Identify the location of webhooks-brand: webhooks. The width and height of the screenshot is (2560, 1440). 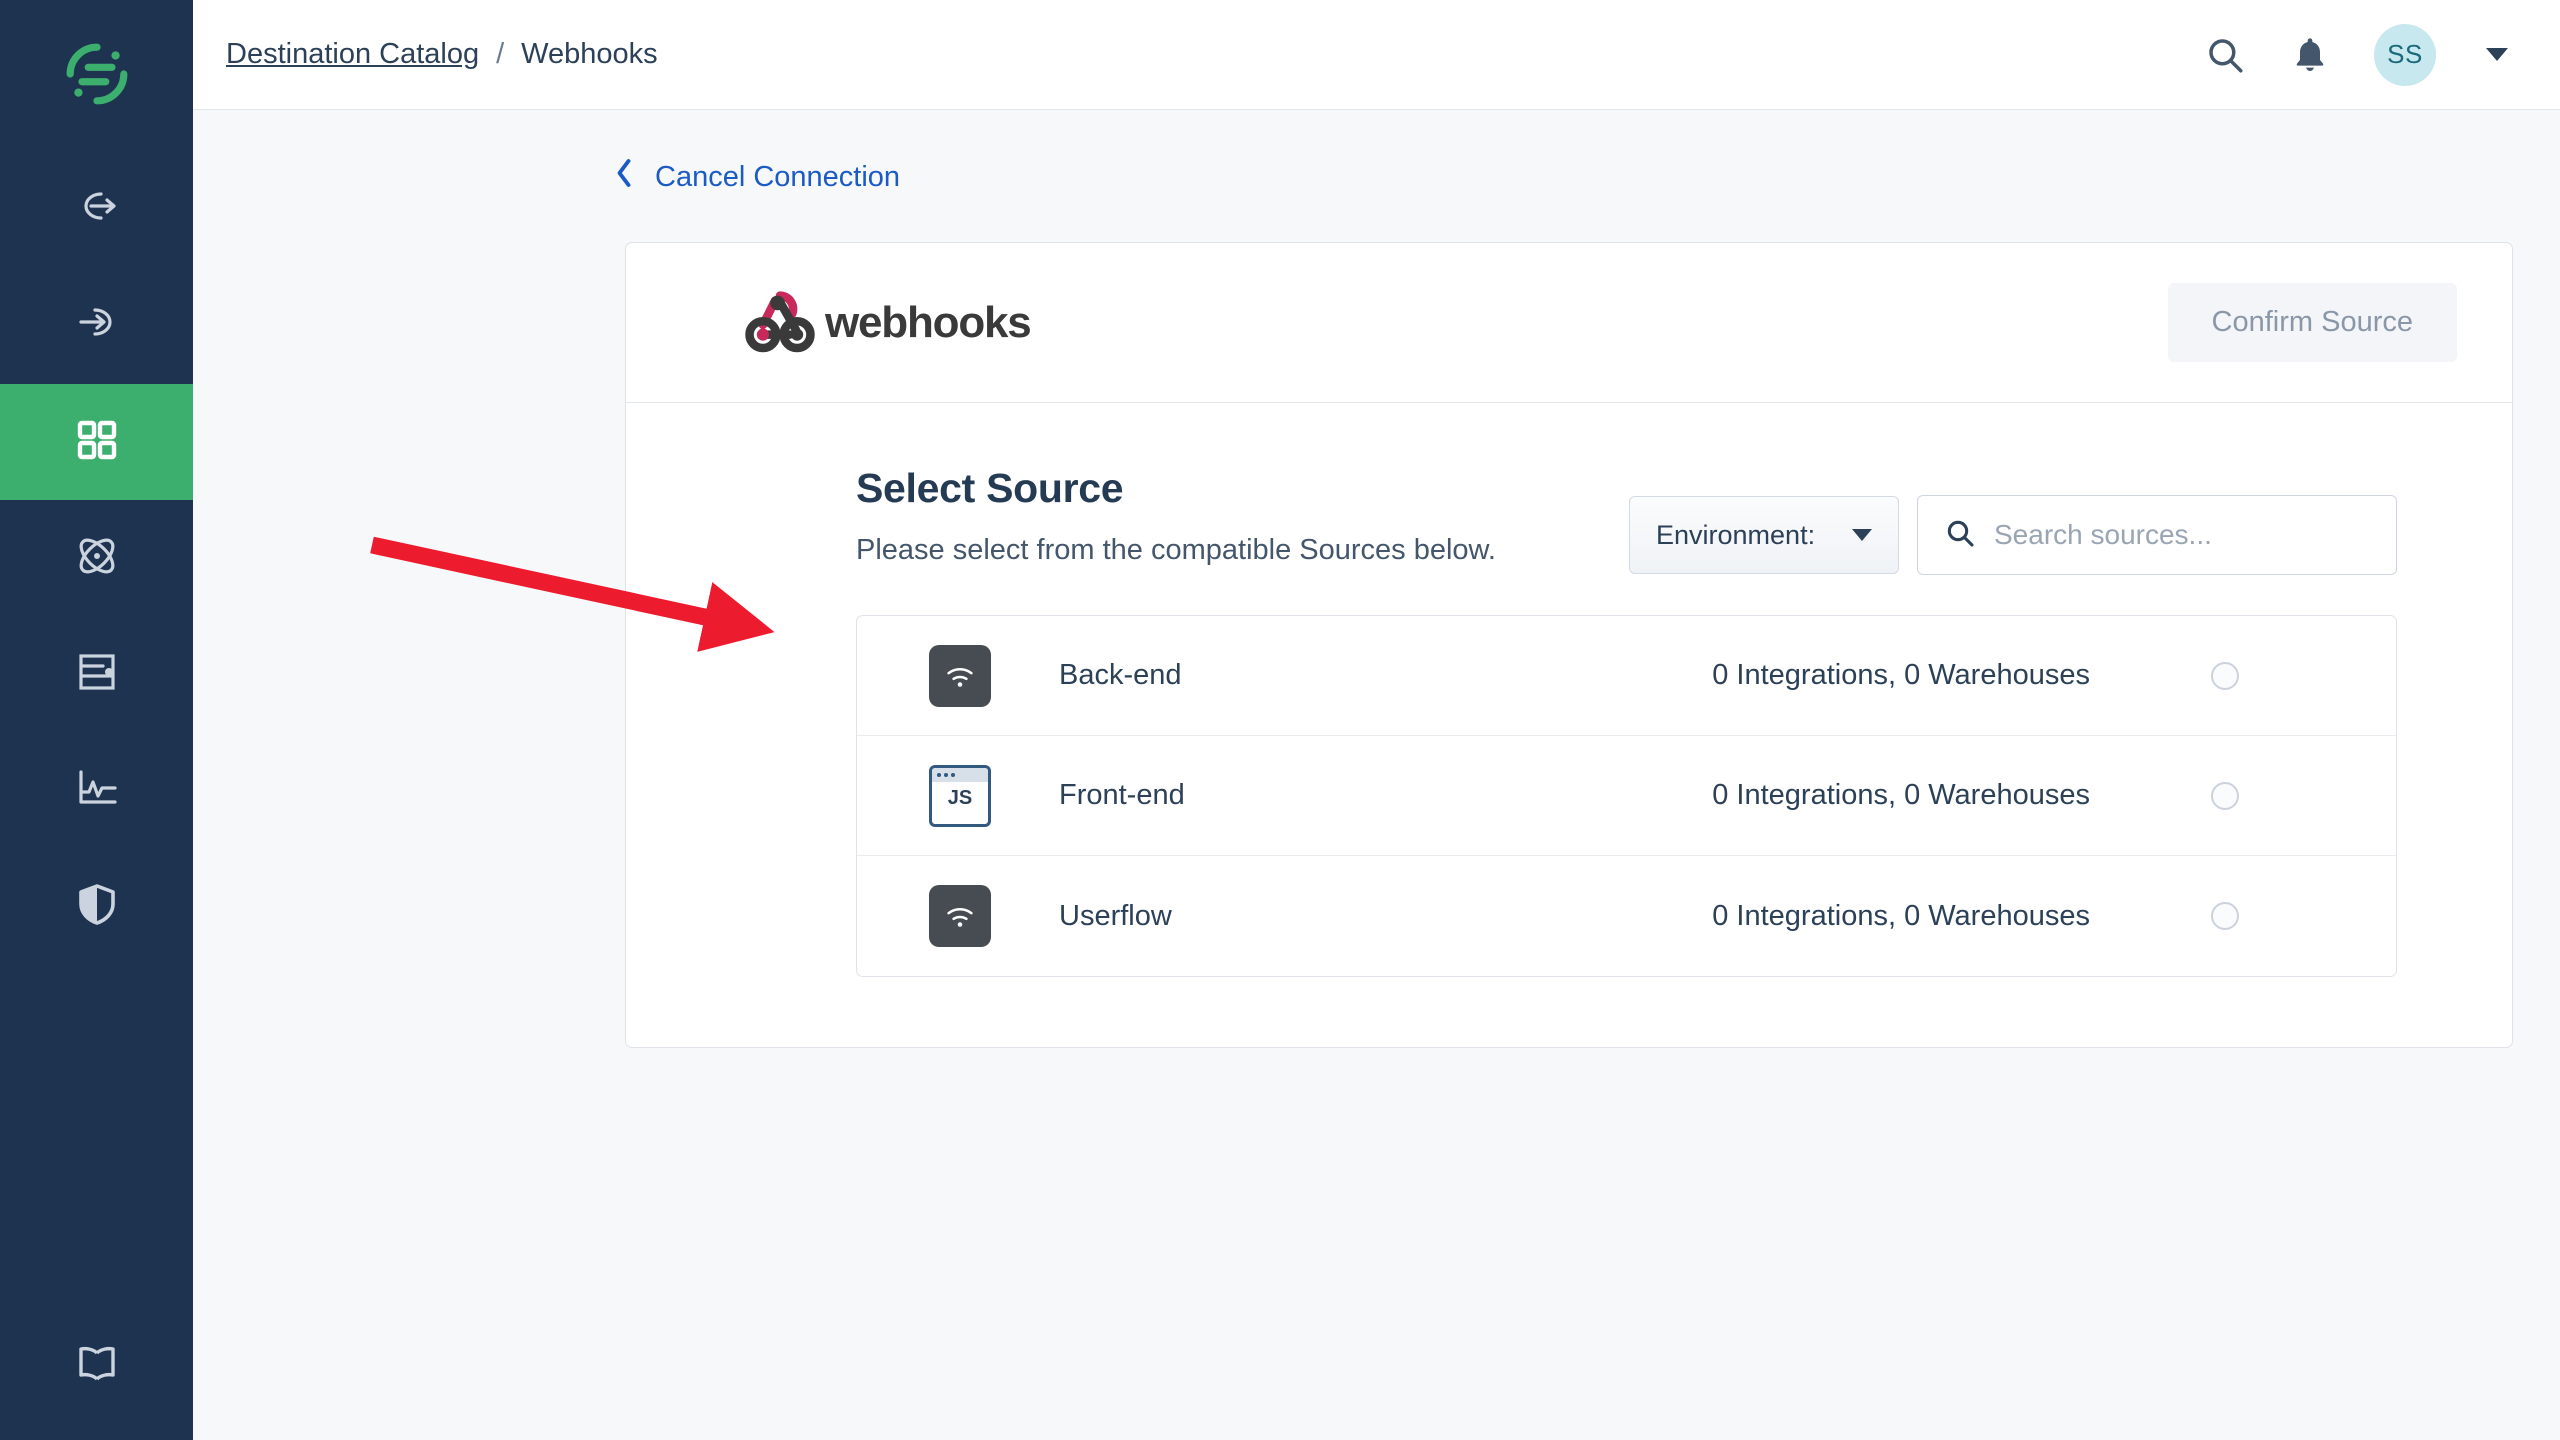
(886, 322).